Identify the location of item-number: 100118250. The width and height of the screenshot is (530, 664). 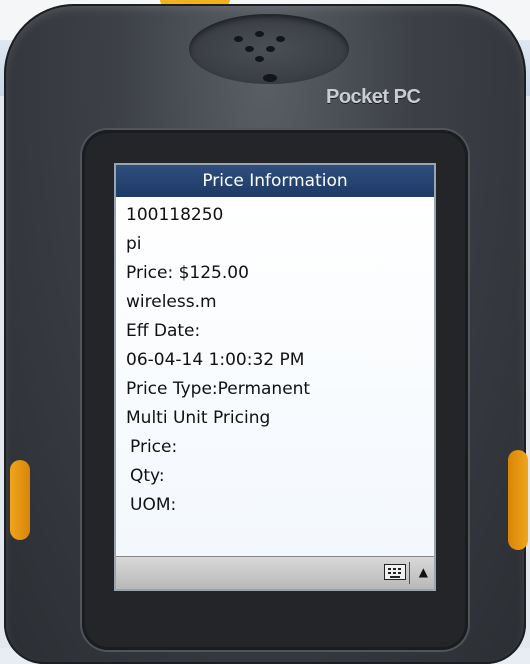
(175, 215).